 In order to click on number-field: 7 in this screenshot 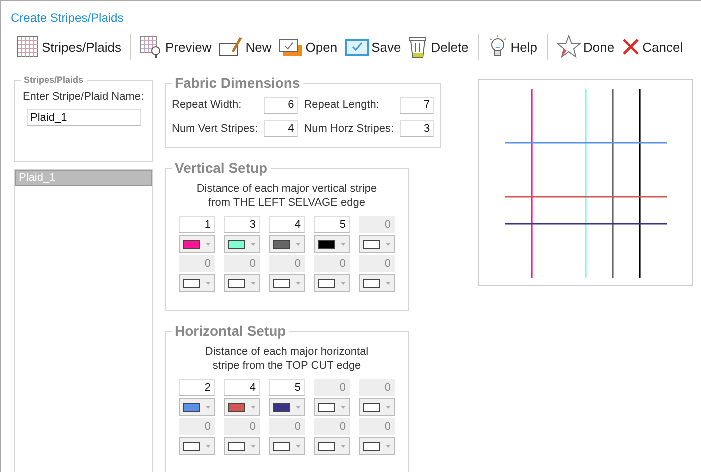, I will do `click(417, 105)`.